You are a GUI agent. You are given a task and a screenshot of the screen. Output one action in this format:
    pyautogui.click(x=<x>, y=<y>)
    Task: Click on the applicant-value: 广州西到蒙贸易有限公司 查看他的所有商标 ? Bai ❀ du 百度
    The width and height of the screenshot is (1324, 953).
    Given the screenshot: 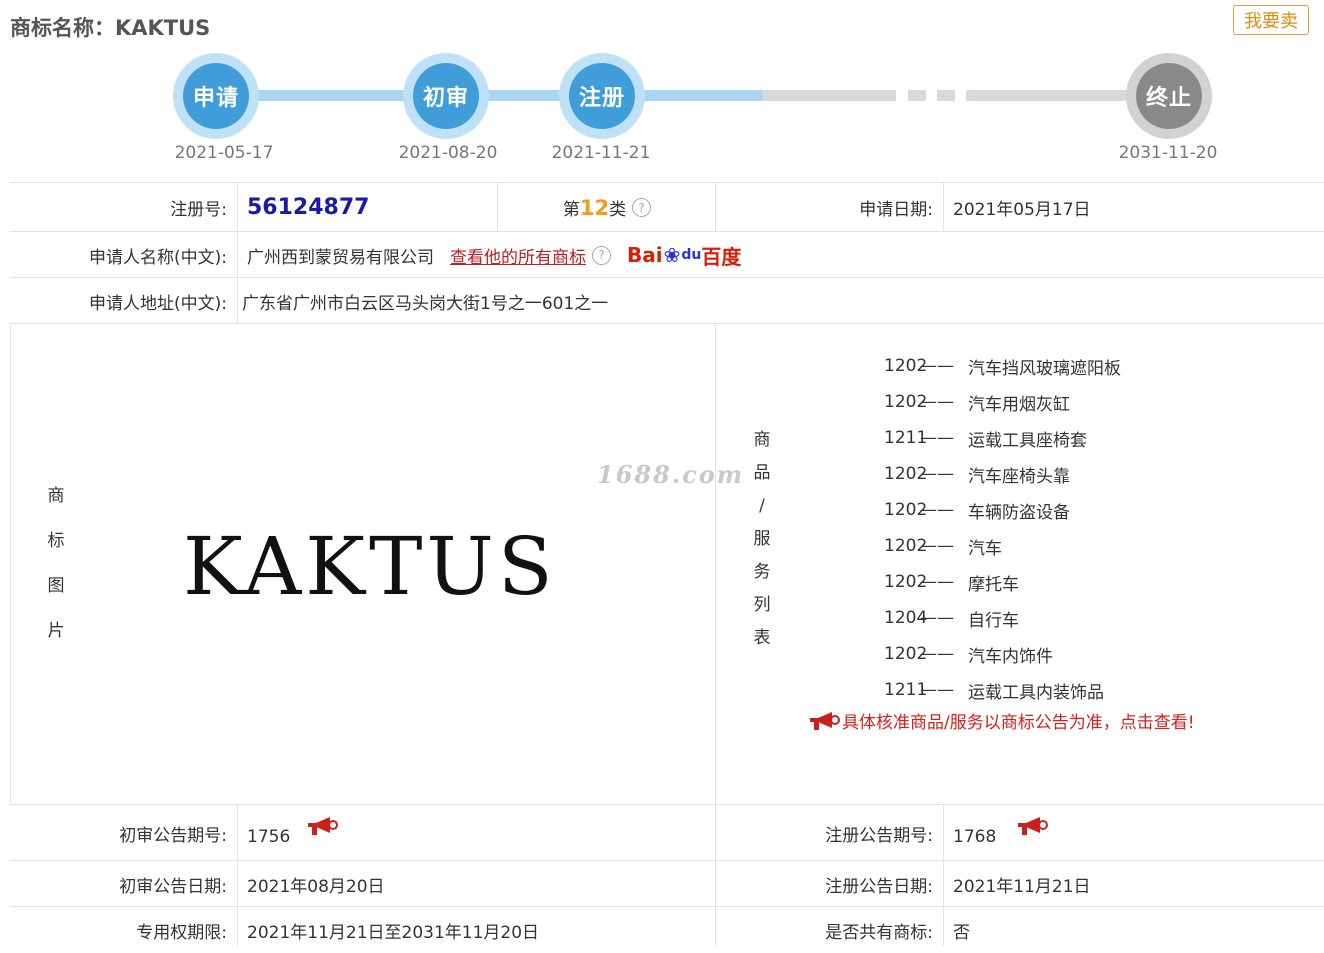 What is the action you would take?
    pyautogui.click(x=782, y=255)
    